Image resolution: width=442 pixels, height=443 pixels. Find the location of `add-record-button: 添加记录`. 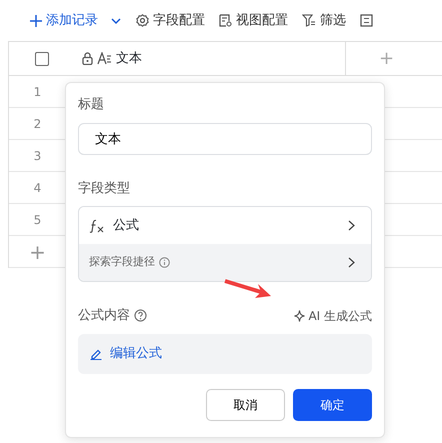

add-record-button: 添加记录 is located at coordinates (76, 20).